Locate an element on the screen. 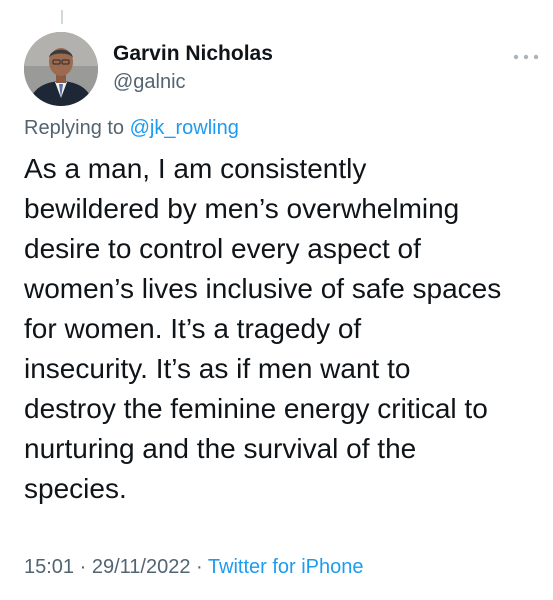 This screenshot has height=600, width=553. tweet-metadata: 15:01 · 29/11/2022 · Twitter for iPhone is located at coordinates (194, 567).